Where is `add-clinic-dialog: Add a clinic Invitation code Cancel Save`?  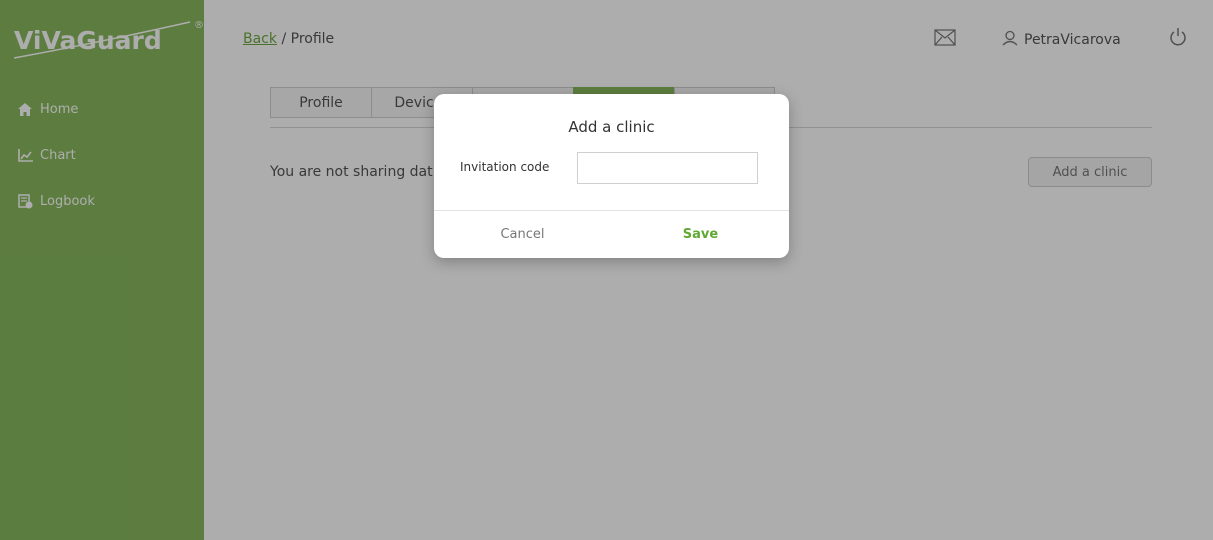
add-clinic-dialog: Add a clinic Invitation code Cancel Save is located at coordinates (611, 176).